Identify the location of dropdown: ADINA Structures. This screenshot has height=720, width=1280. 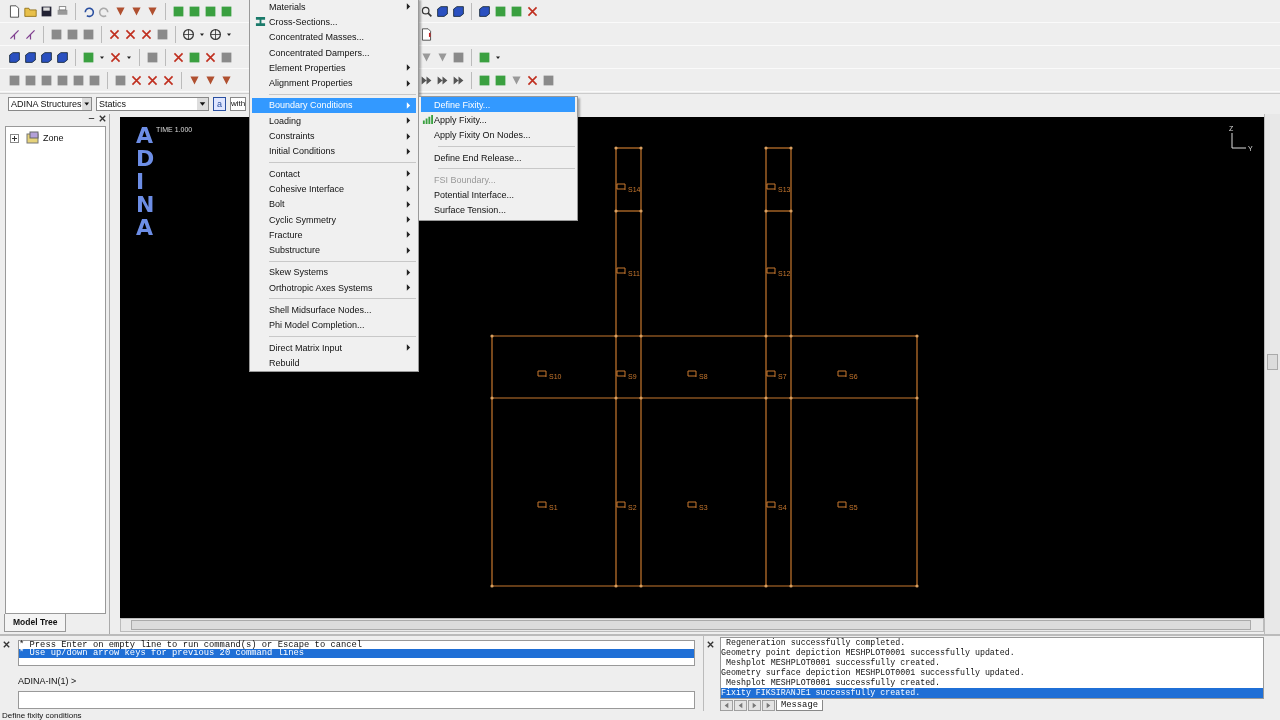
(50, 104).